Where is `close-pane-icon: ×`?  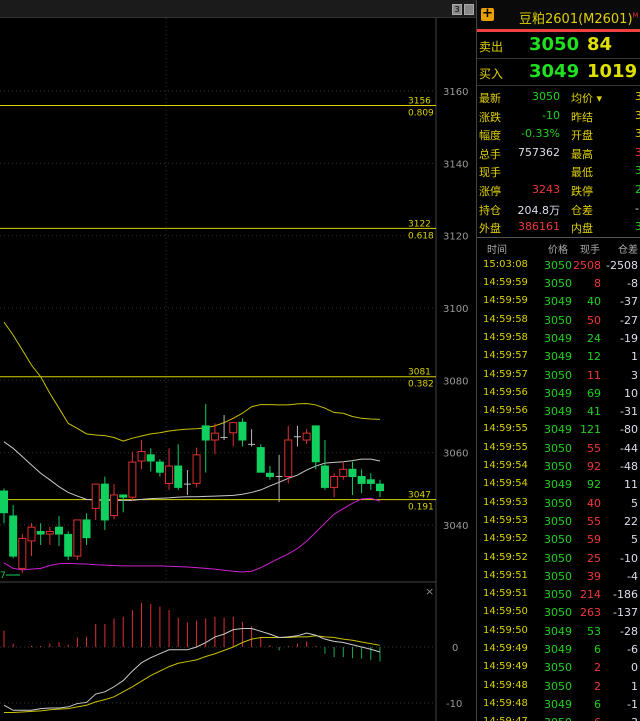
close-pane-icon: × is located at coordinates (429, 591).